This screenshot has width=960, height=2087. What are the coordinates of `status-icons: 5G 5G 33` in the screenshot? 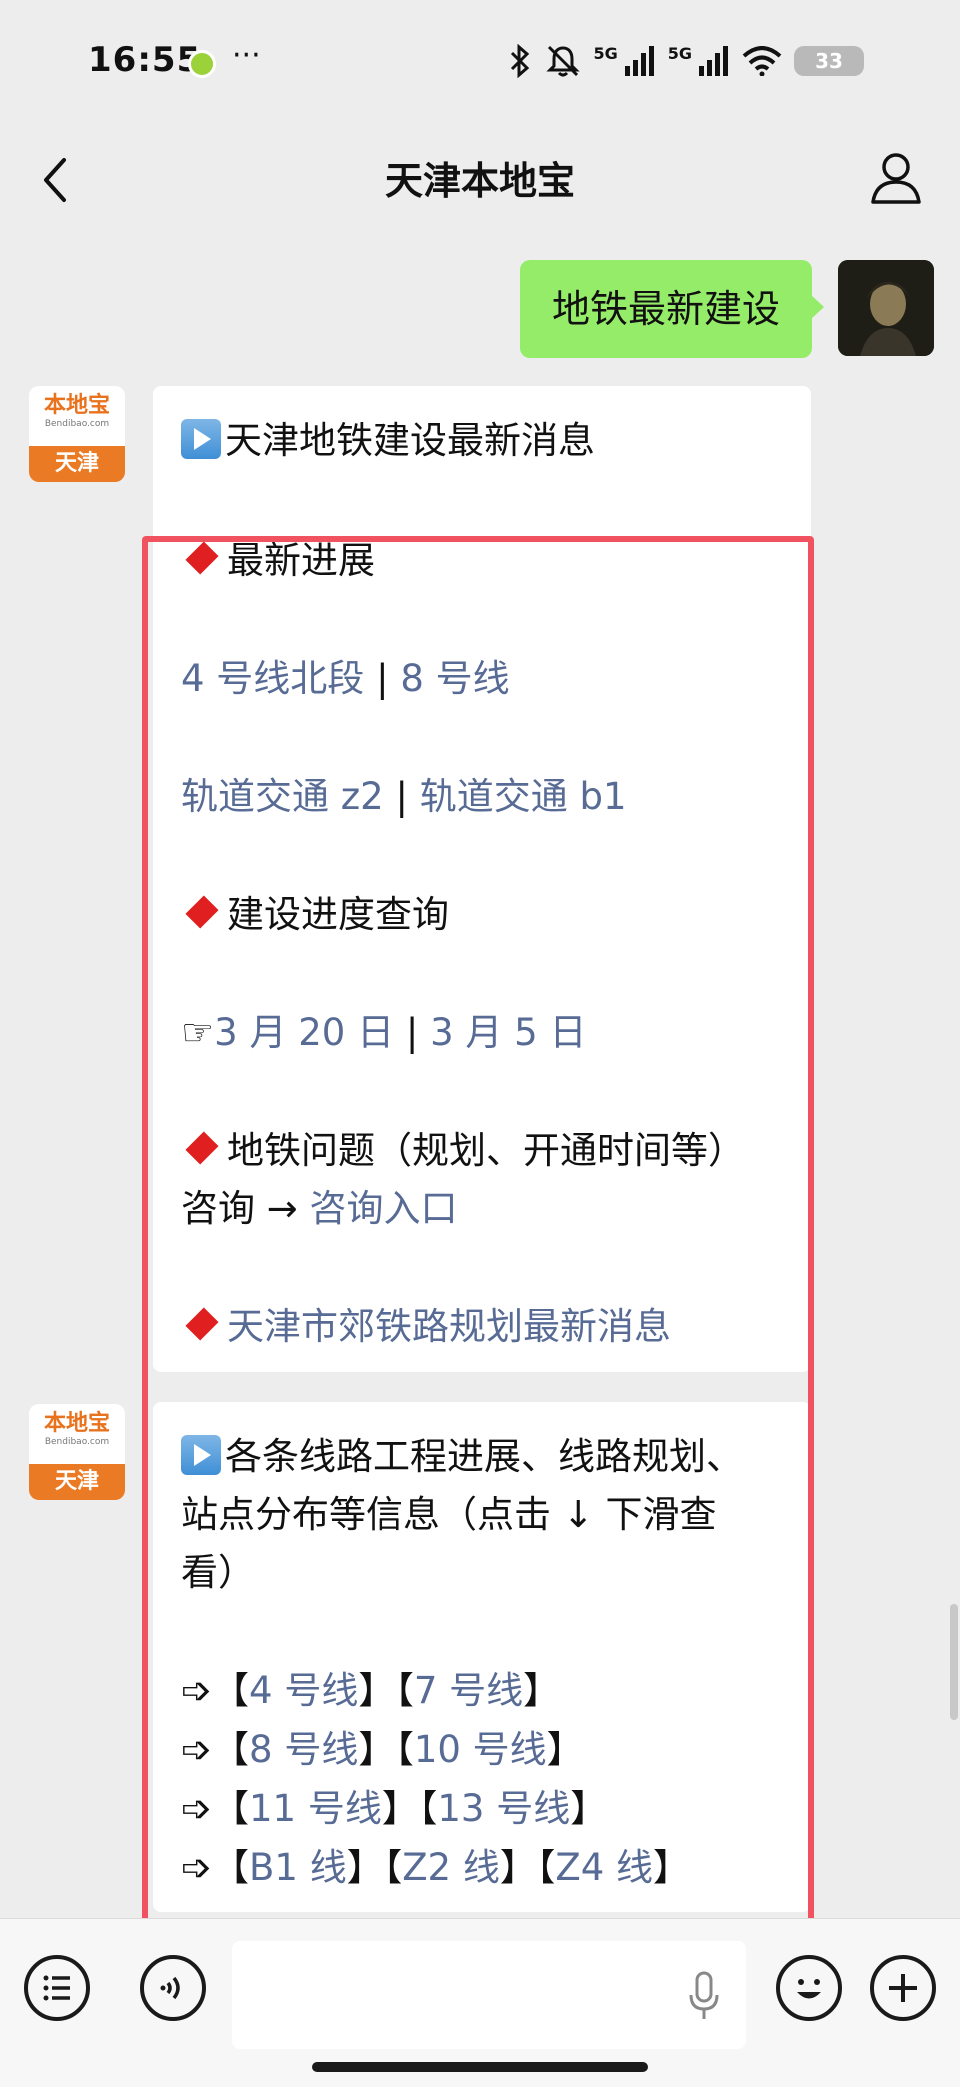 It's located at (685, 61).